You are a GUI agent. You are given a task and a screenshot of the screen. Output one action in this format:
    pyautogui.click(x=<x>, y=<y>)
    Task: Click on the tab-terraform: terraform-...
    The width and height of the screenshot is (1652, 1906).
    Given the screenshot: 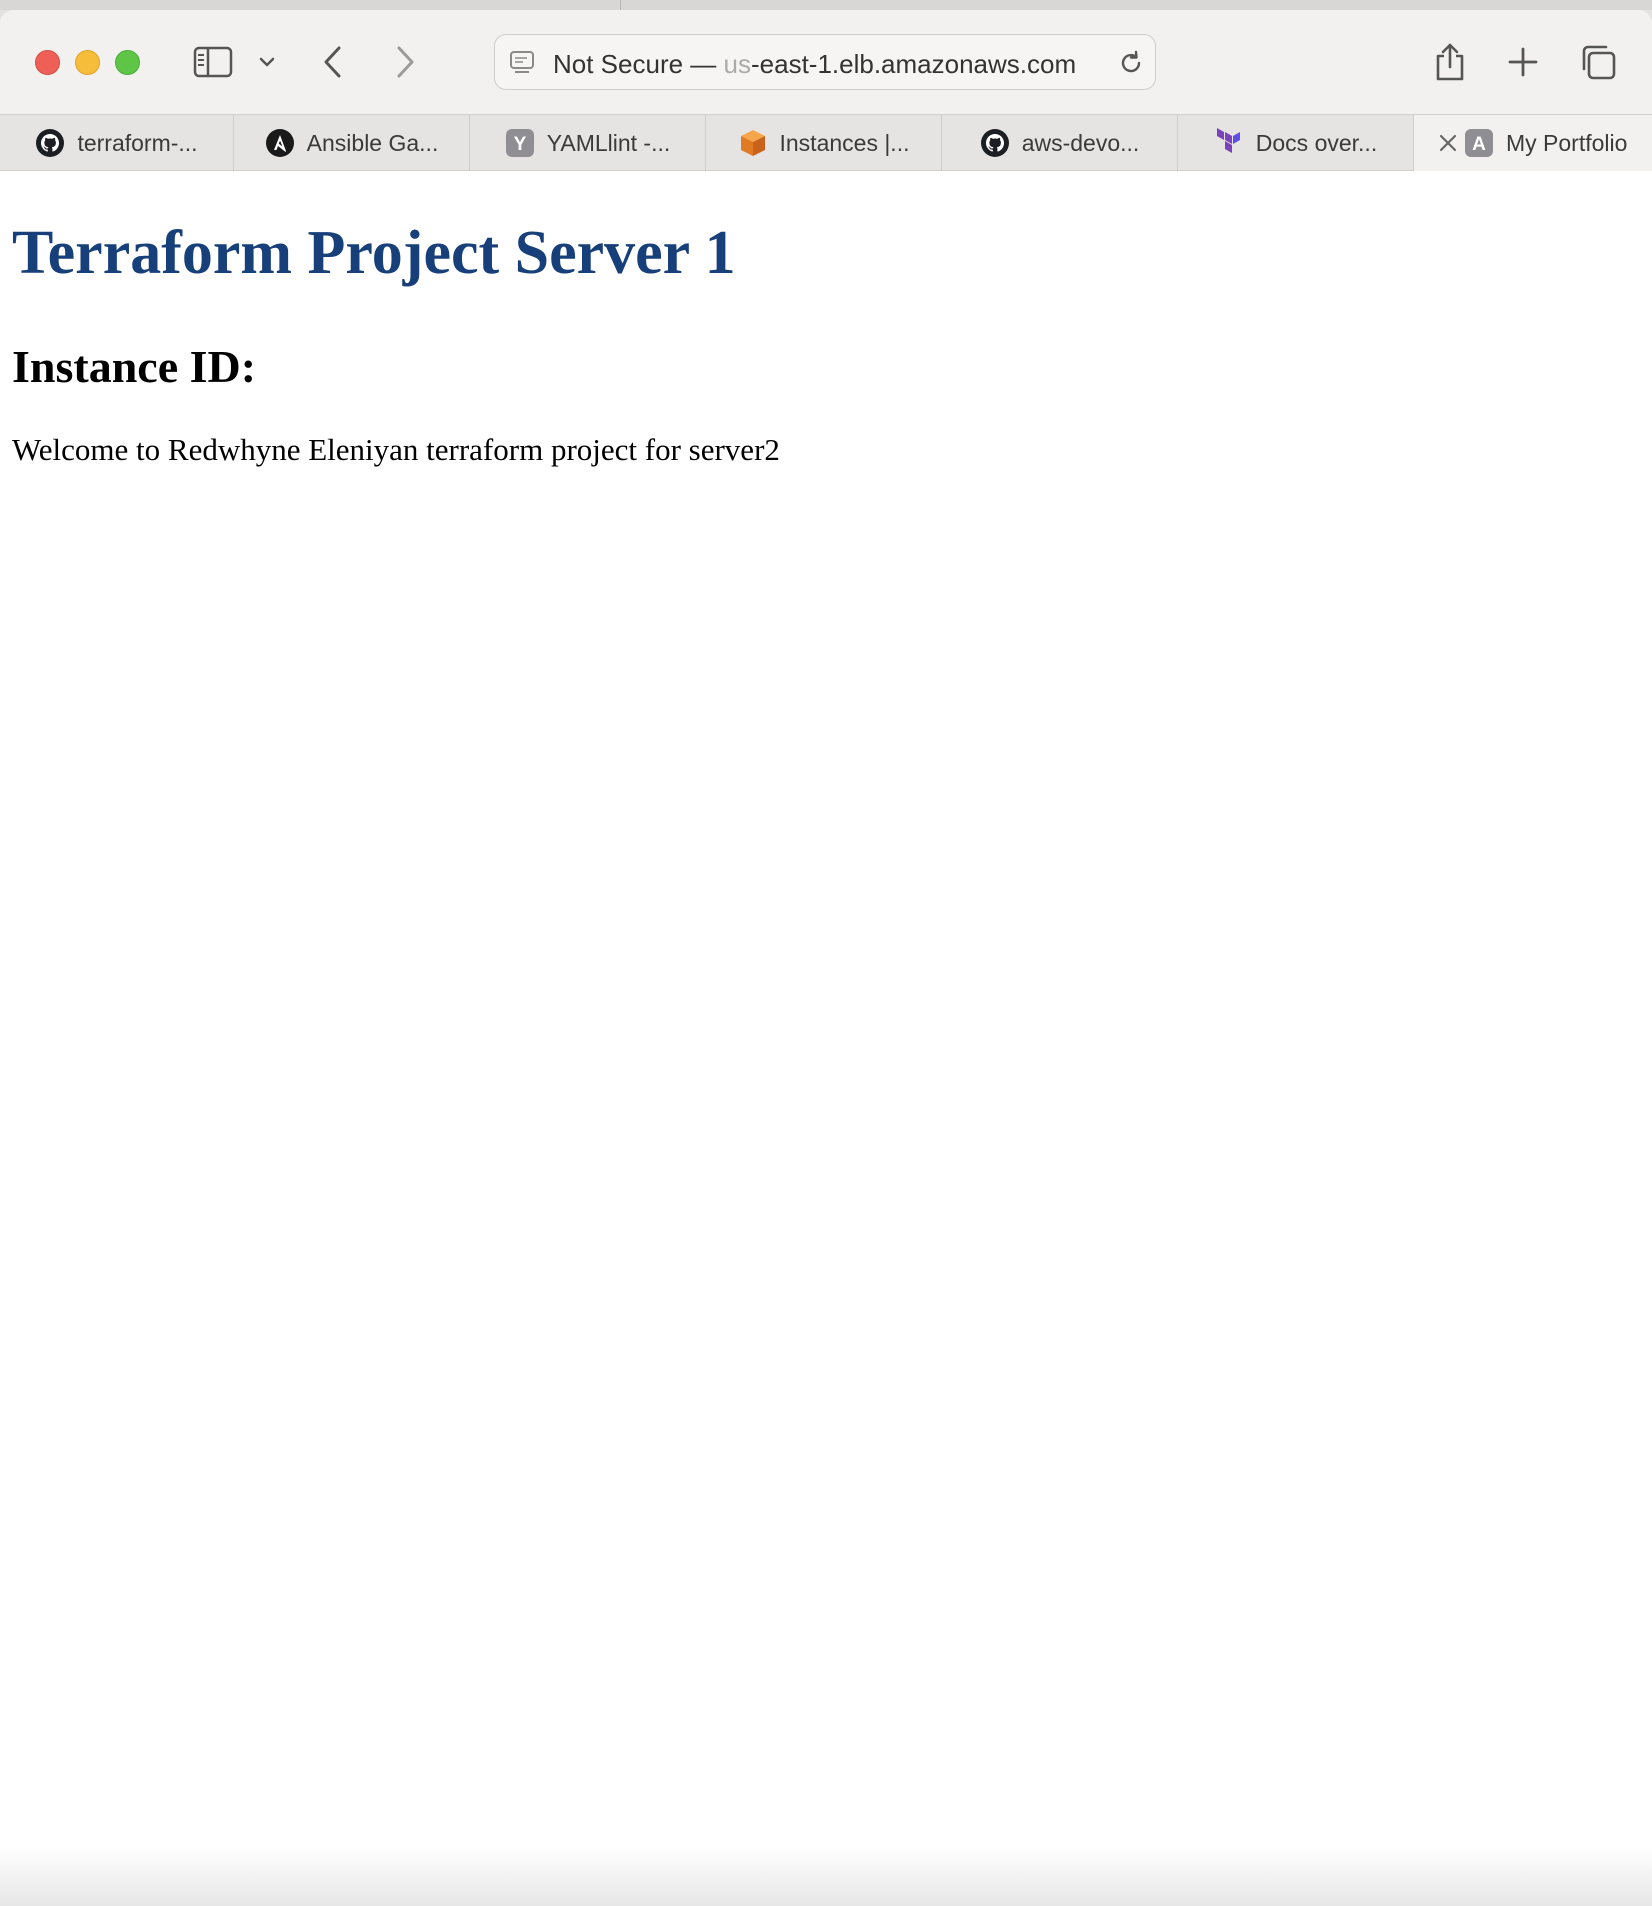 What is the action you would take?
    pyautogui.click(x=117, y=143)
    